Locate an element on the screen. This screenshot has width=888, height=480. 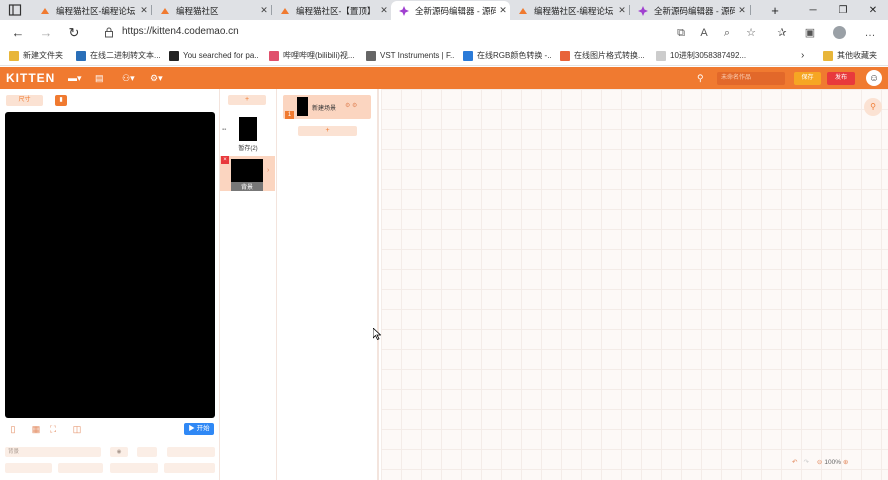
minimize-button: ─ is located at coordinates (813, 10).